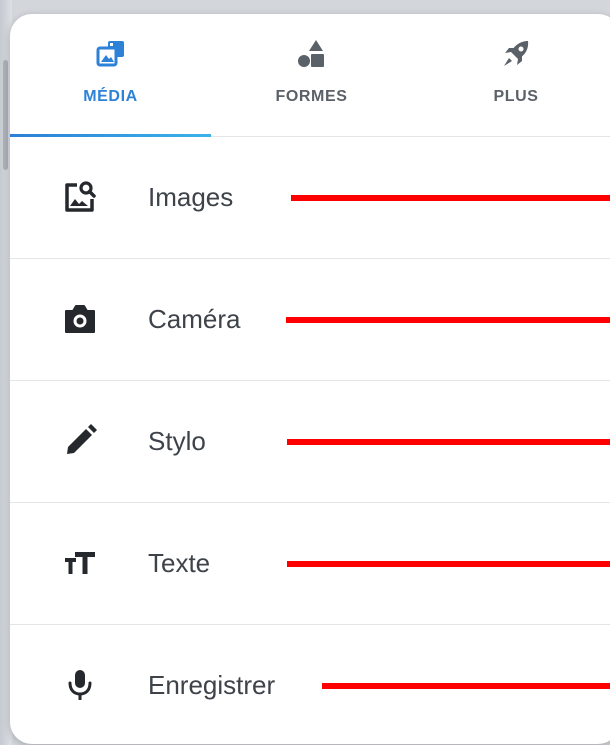 This screenshot has width=610, height=745. Describe the element at coordinates (80, 563) in the screenshot. I see `text-size-icon` at that location.